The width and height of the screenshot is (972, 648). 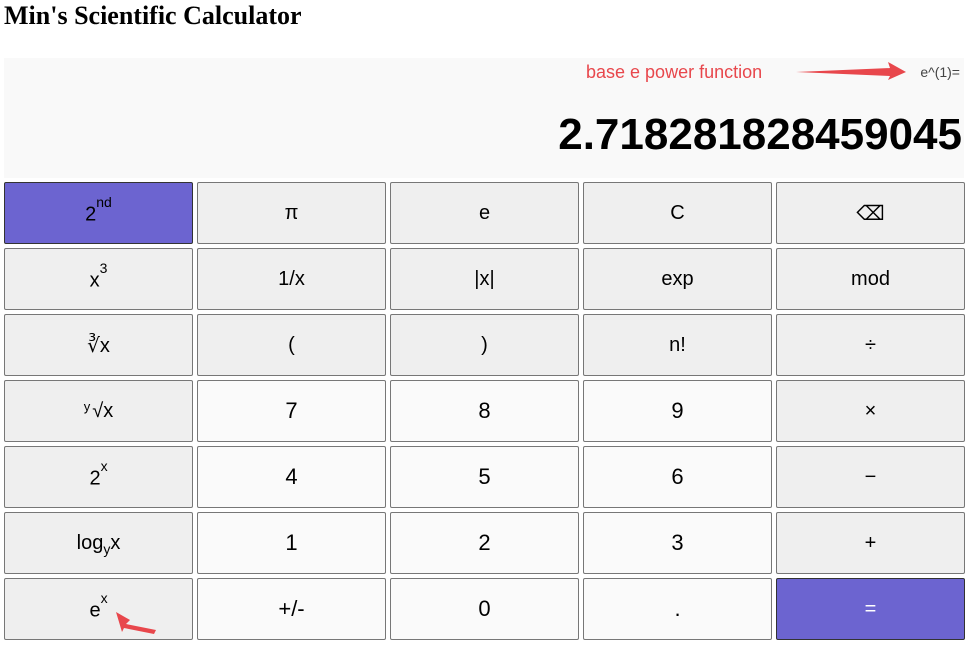 I want to click on label-main: 6, so click(x=677, y=476).